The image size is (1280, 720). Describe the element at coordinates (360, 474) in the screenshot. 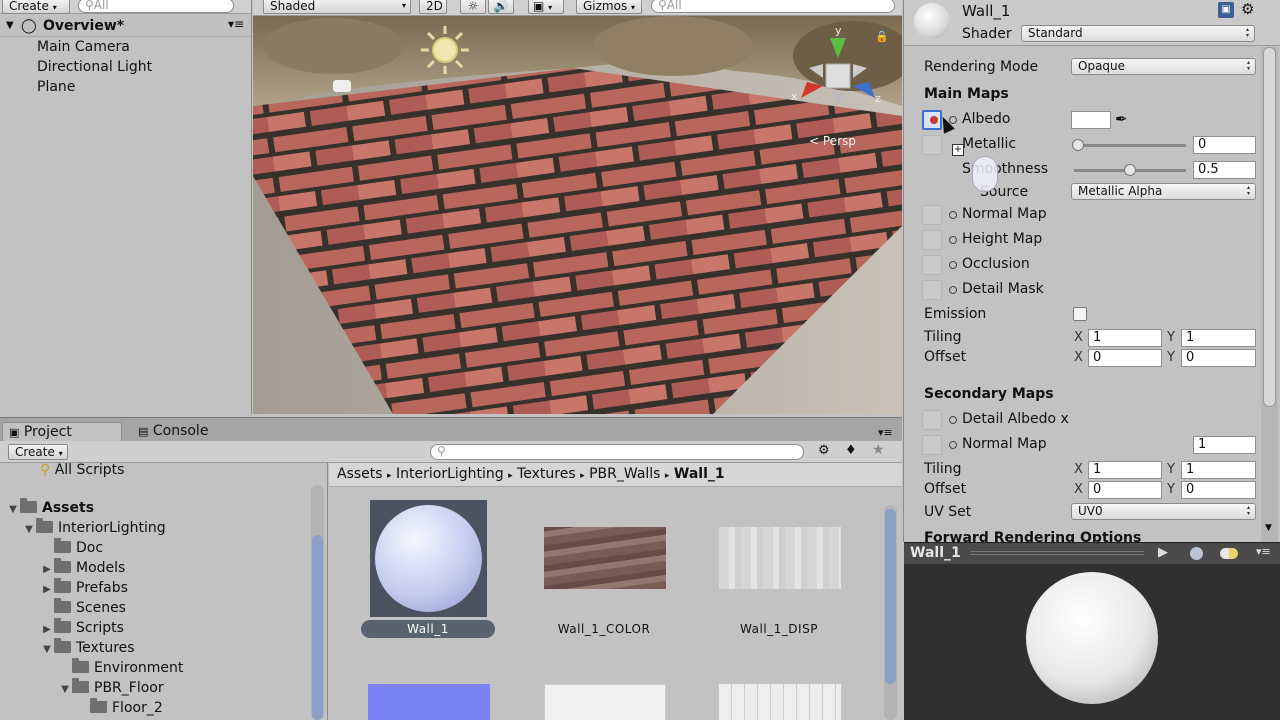

I see `breadcrumb-item: Assets` at that location.